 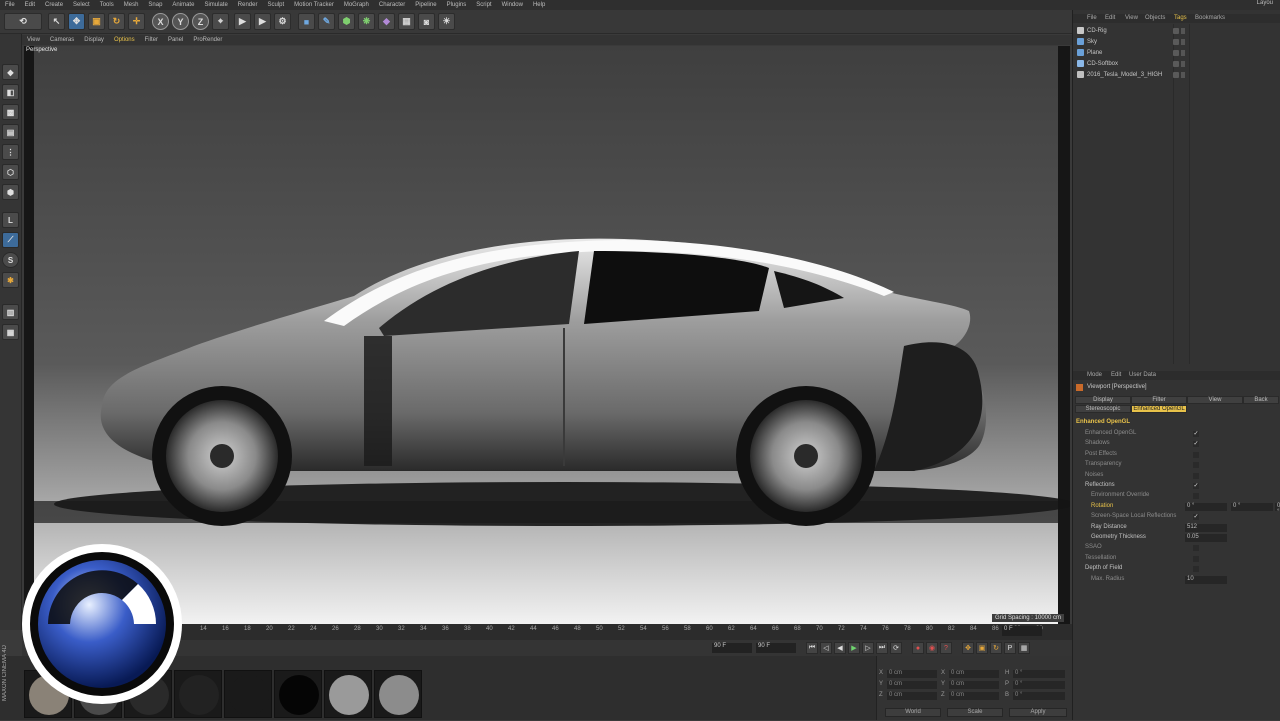 I want to click on object-row: Plane, so click(x=1177, y=54).